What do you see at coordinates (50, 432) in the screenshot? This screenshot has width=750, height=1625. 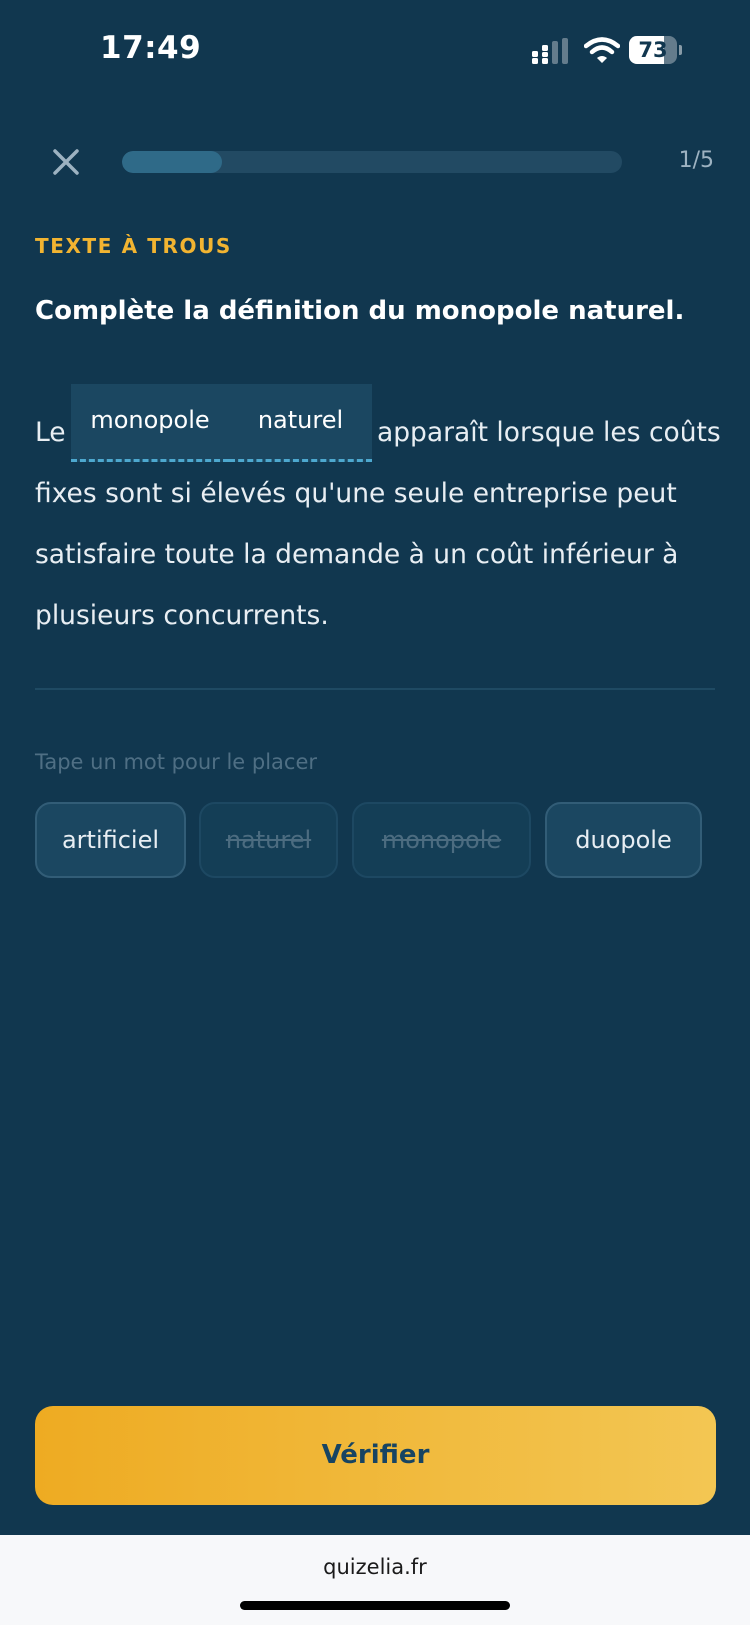 I see `sentence-prefix: Le` at bounding box center [50, 432].